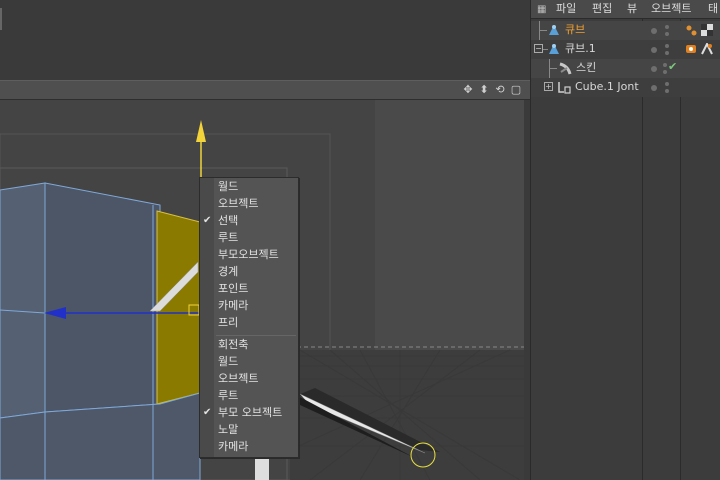 This screenshot has width=720, height=480. Describe the element at coordinates (249, 220) in the screenshot. I see `menu-item-selection: ✔ 선택` at that location.